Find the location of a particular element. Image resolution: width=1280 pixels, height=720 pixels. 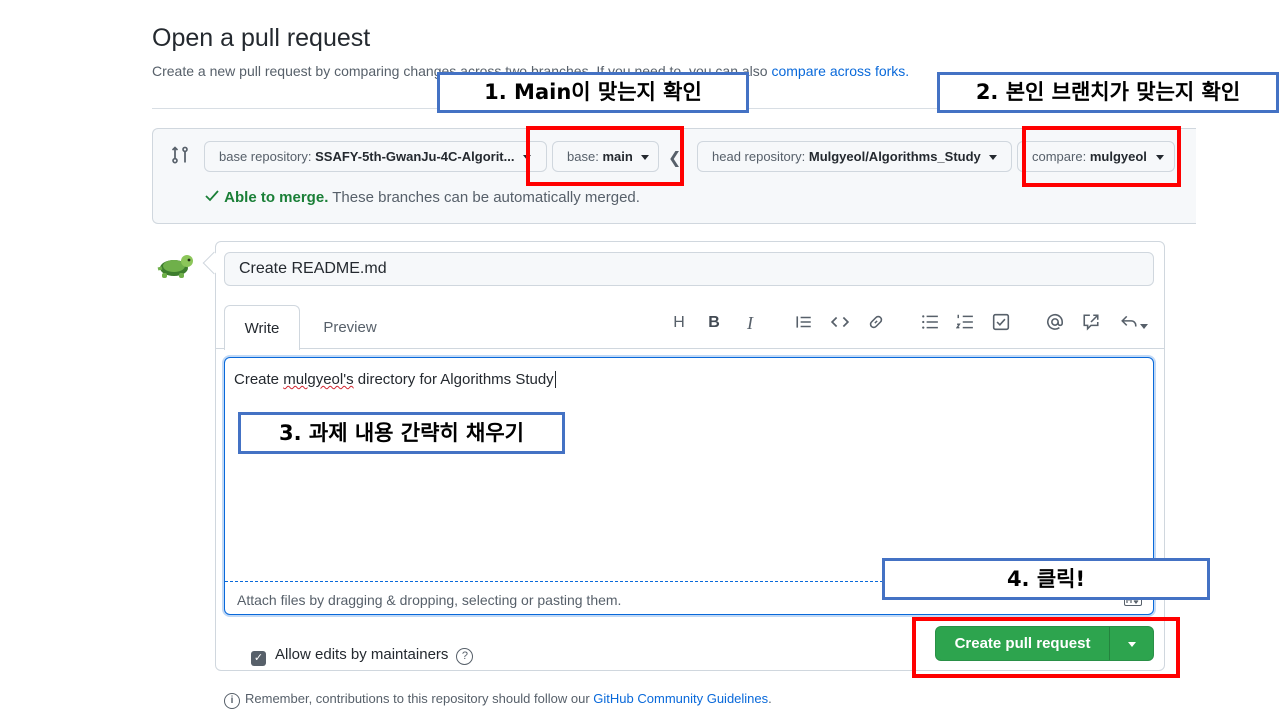

annotation-highlight-compare-branch is located at coordinates (1101, 156).